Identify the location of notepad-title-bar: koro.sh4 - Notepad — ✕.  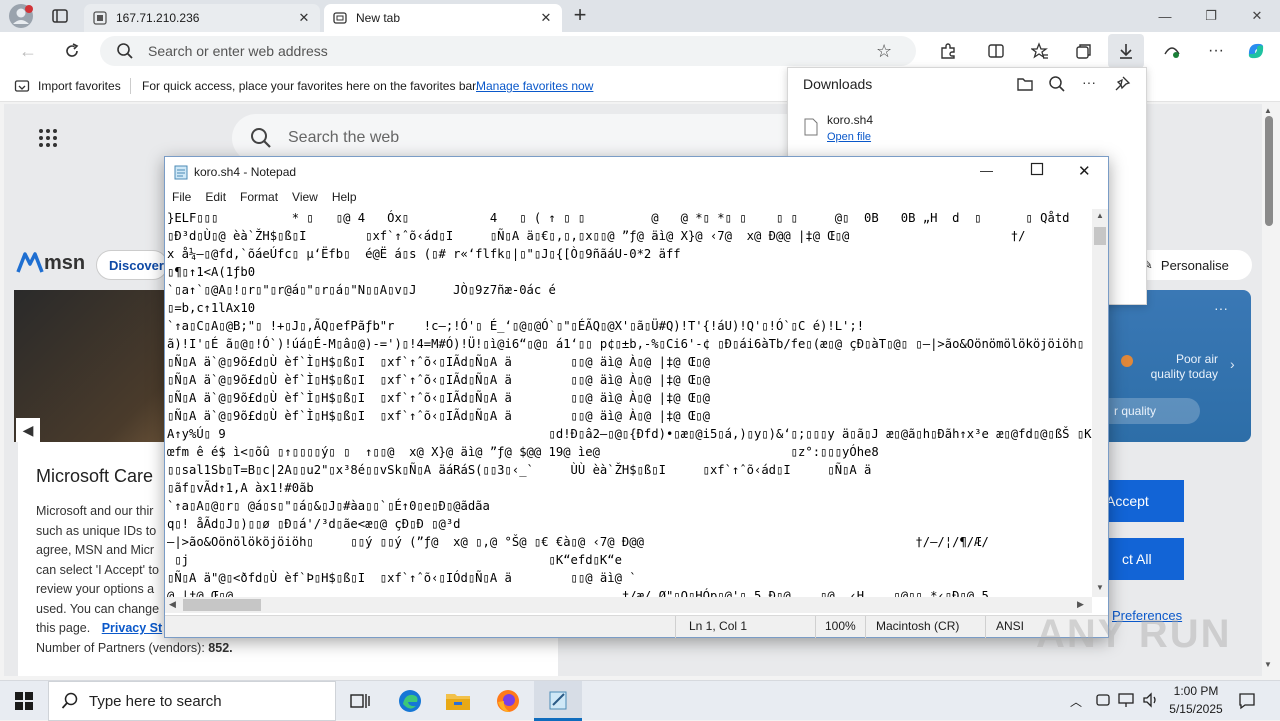
(636, 172).